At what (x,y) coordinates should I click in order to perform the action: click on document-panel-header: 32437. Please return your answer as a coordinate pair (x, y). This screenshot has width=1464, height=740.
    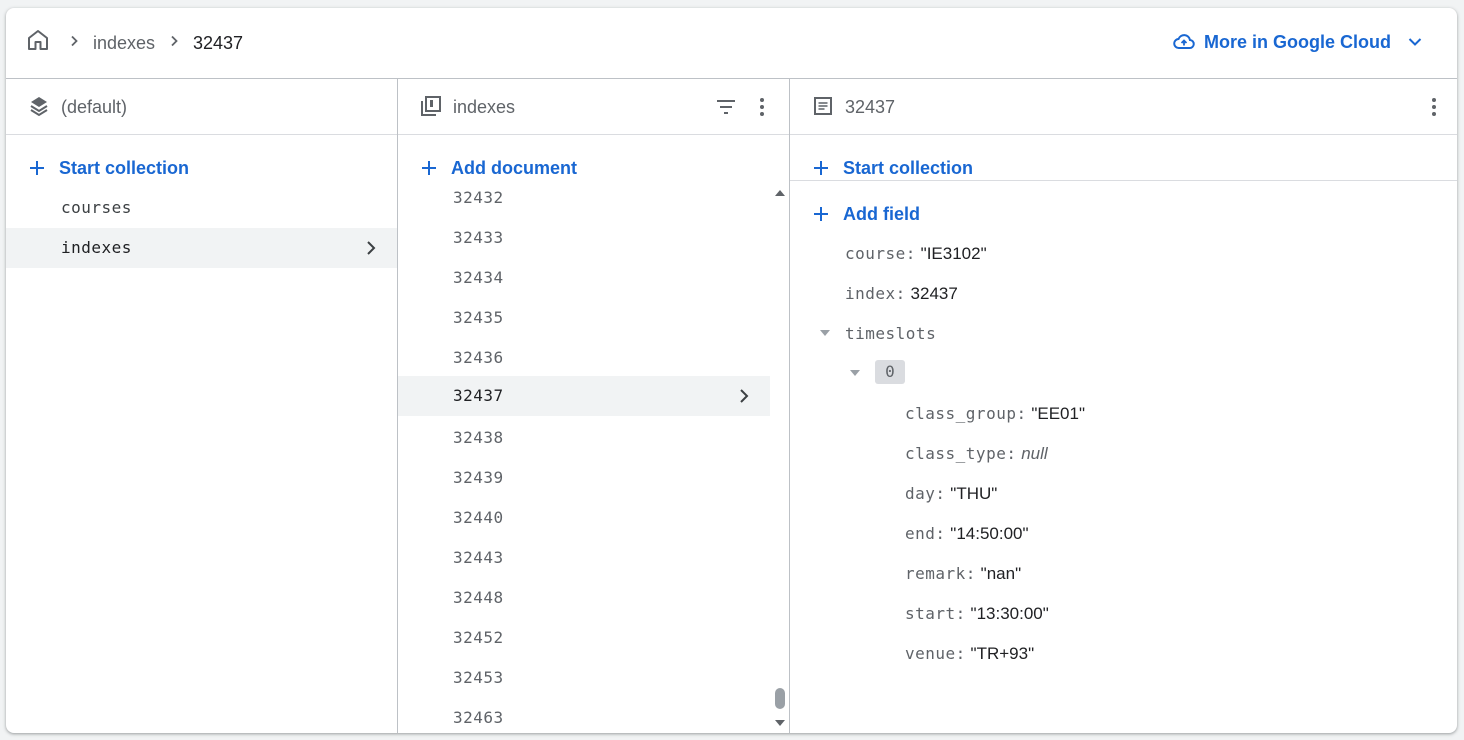
    Looking at the image, I should click on (1123, 107).